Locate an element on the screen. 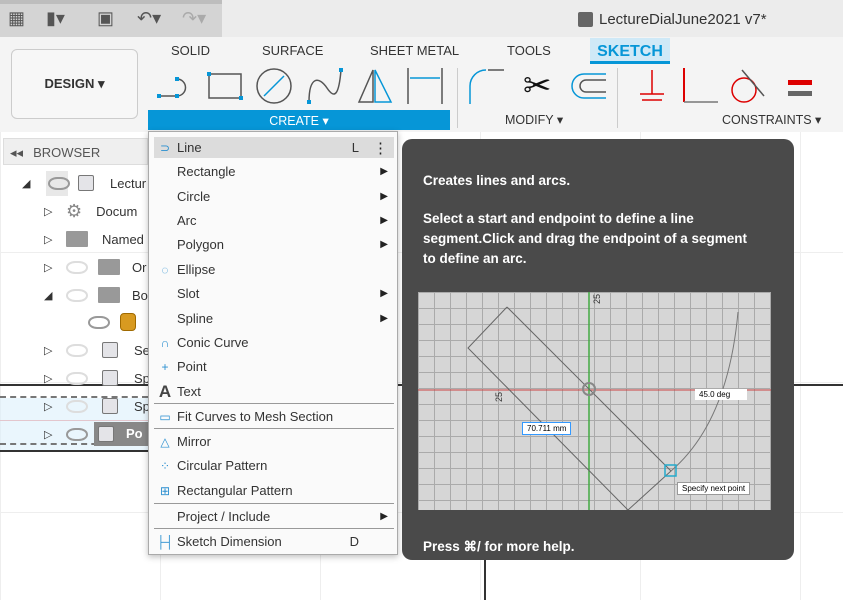 This screenshot has height=600, width=843. menu-item-label: Conic Curve is located at coordinates (213, 342).